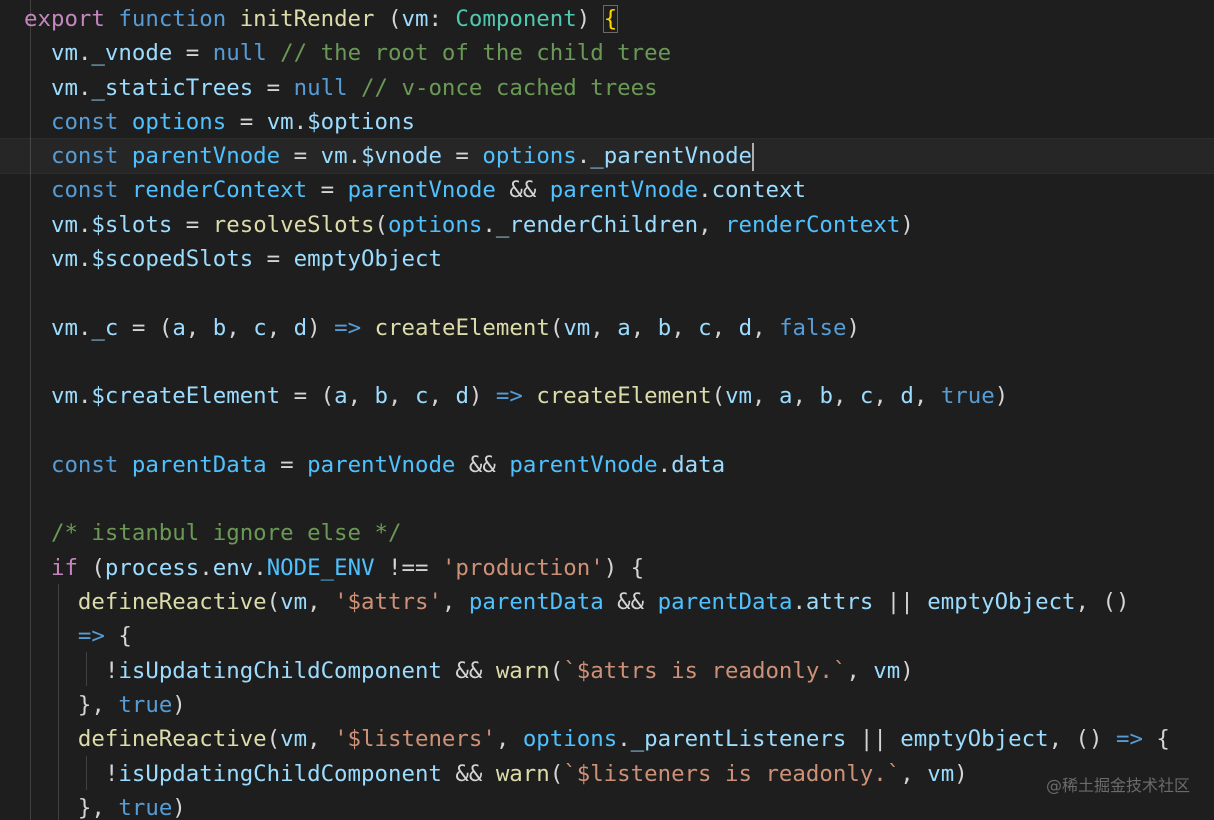  Describe the element at coordinates (967, 396) in the screenshot. I see `code-token: true` at that location.